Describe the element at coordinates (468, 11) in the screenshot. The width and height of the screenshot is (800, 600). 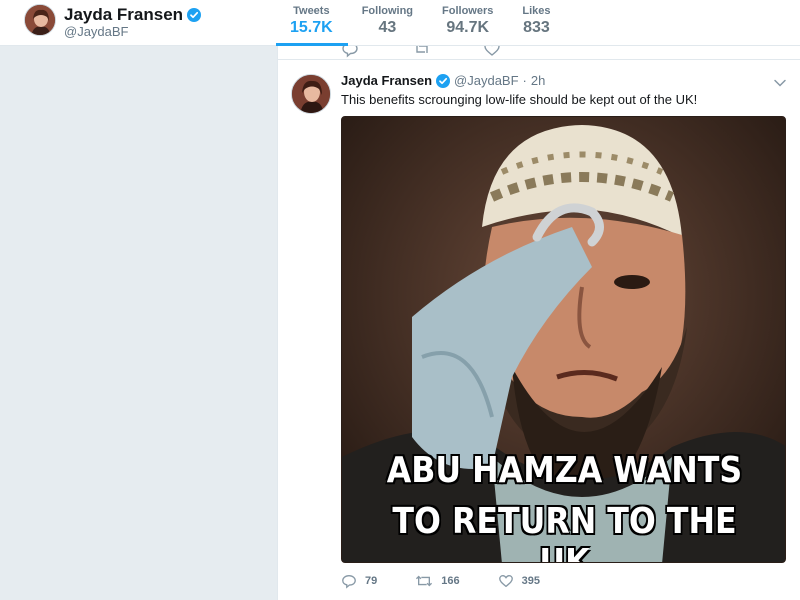
I see `tab-followers-label: Followers` at that location.